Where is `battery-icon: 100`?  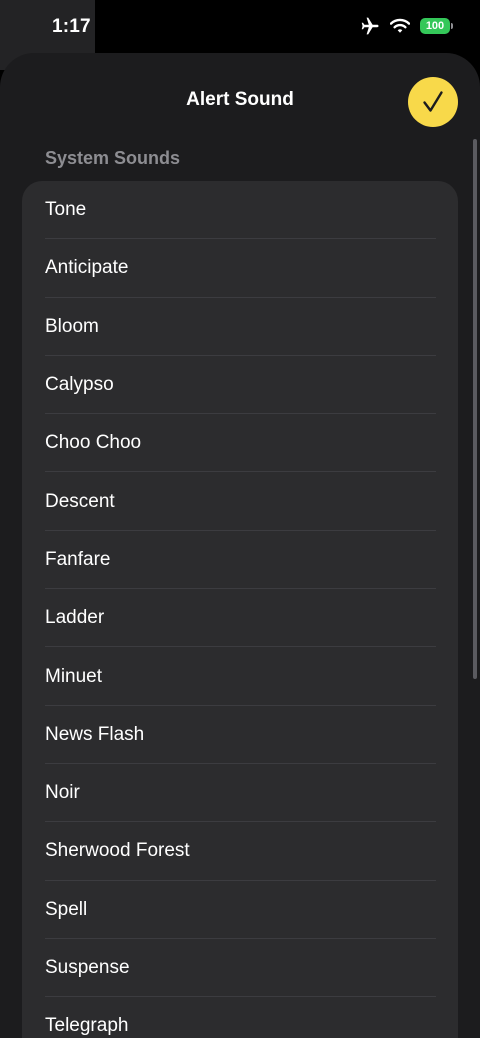
battery-icon: 100 is located at coordinates (436, 26).